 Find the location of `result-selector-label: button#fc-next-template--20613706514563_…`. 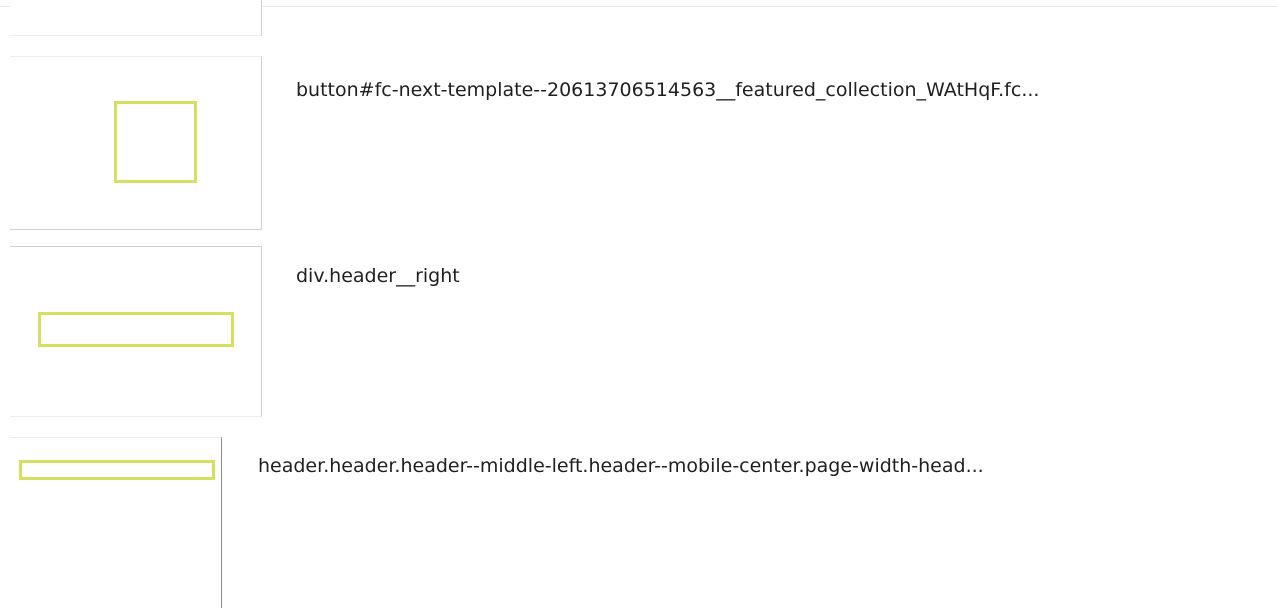

result-selector-label: button#fc-next-template--20613706514563_… is located at coordinates (667, 90).